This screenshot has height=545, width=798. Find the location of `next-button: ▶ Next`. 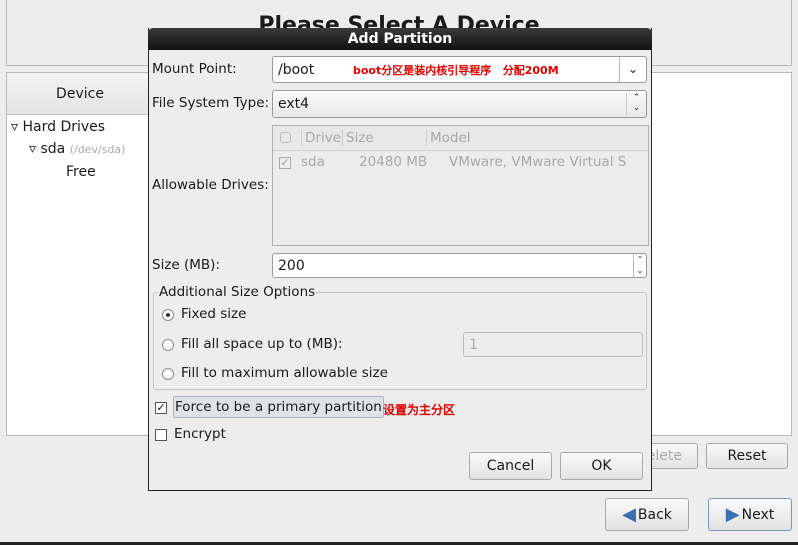

next-button: ▶ Next is located at coordinates (750, 514).